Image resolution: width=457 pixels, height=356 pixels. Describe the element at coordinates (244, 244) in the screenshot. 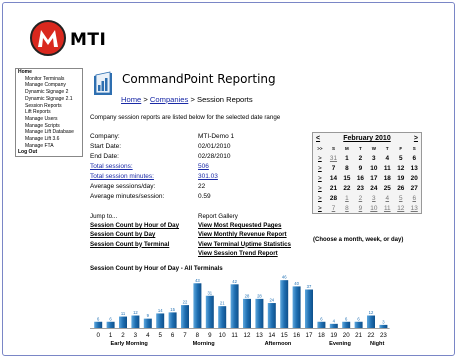

I see `gallery-uptime-link: View Terminal Uptime Statistics` at that location.